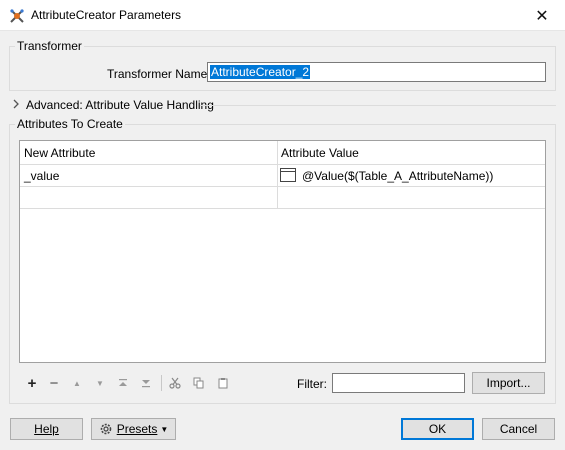 The image size is (565, 450). What do you see at coordinates (41, 176) in the screenshot?
I see `new-attribute-cell: _value` at bounding box center [41, 176].